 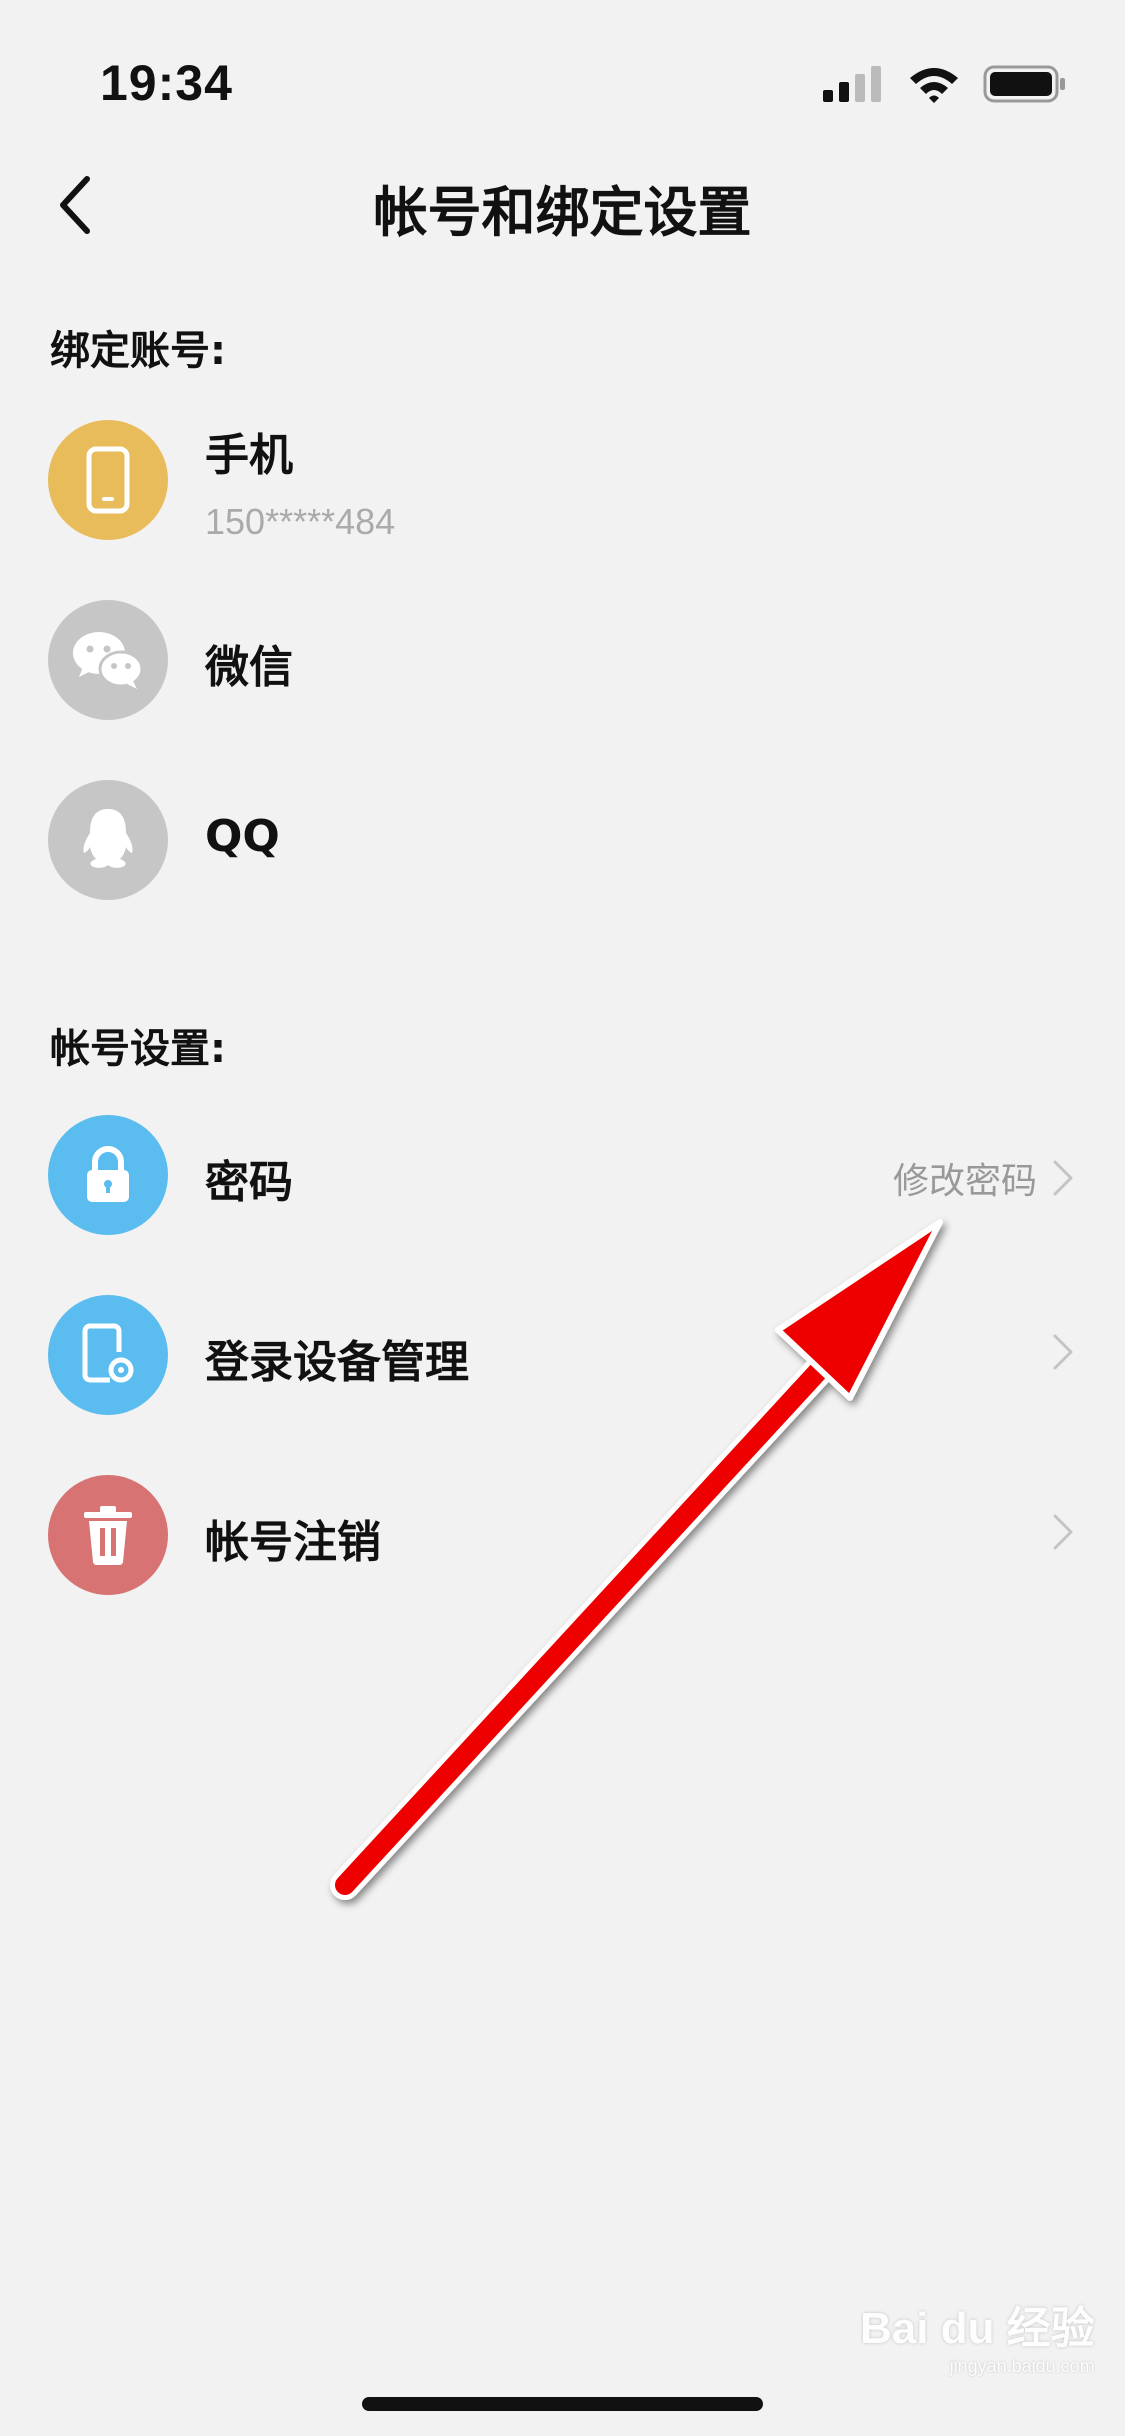 What do you see at coordinates (562, 840) in the screenshot?
I see `bound-account-qq: QQ` at bounding box center [562, 840].